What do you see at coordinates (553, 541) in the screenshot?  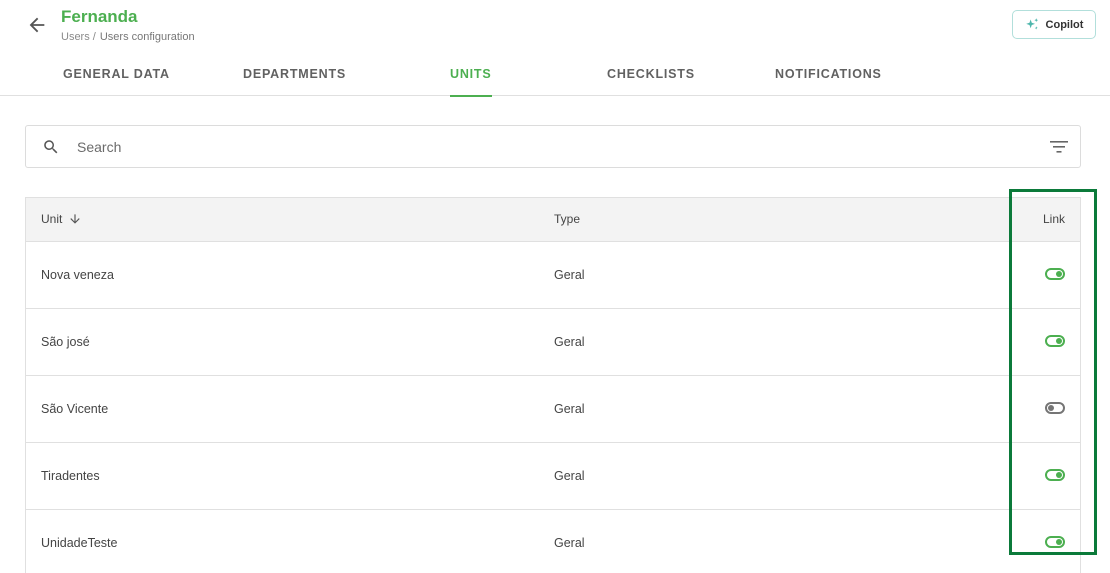 I see `table-row: UnidadeTeste Geral` at bounding box center [553, 541].